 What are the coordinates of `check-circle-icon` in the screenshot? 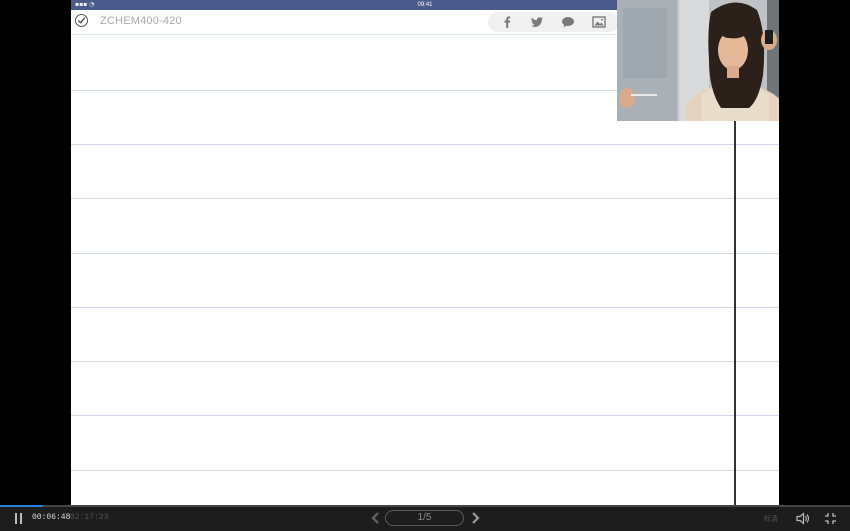 It's located at (81, 20).